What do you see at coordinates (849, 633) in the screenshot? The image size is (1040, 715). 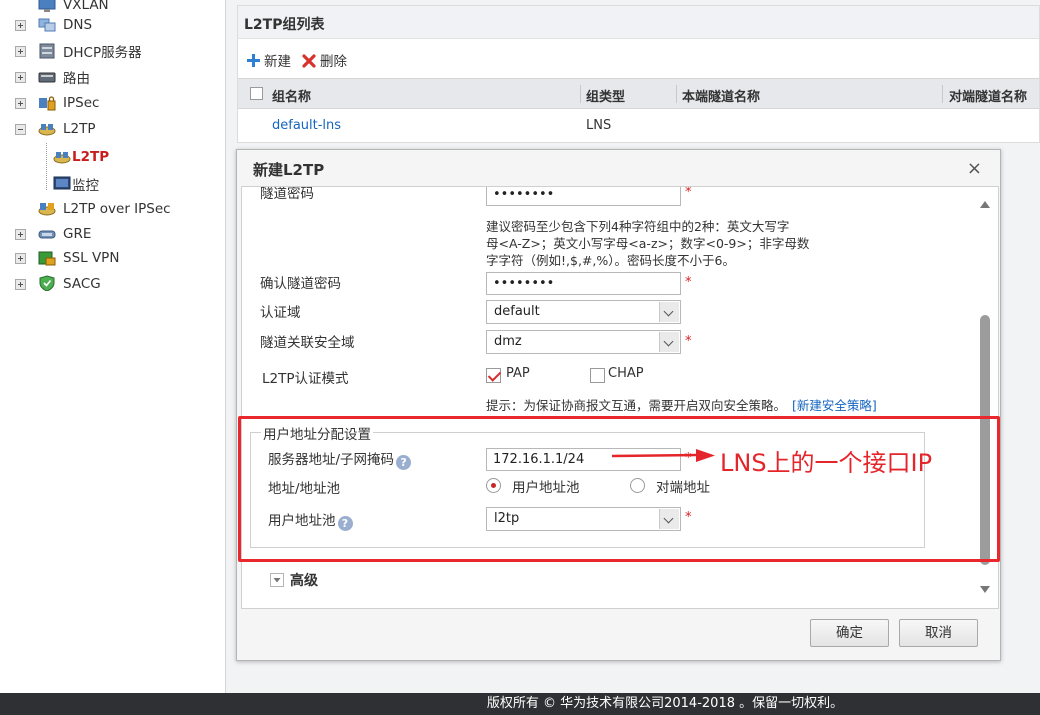 I see `ok-button: 确定` at bounding box center [849, 633].